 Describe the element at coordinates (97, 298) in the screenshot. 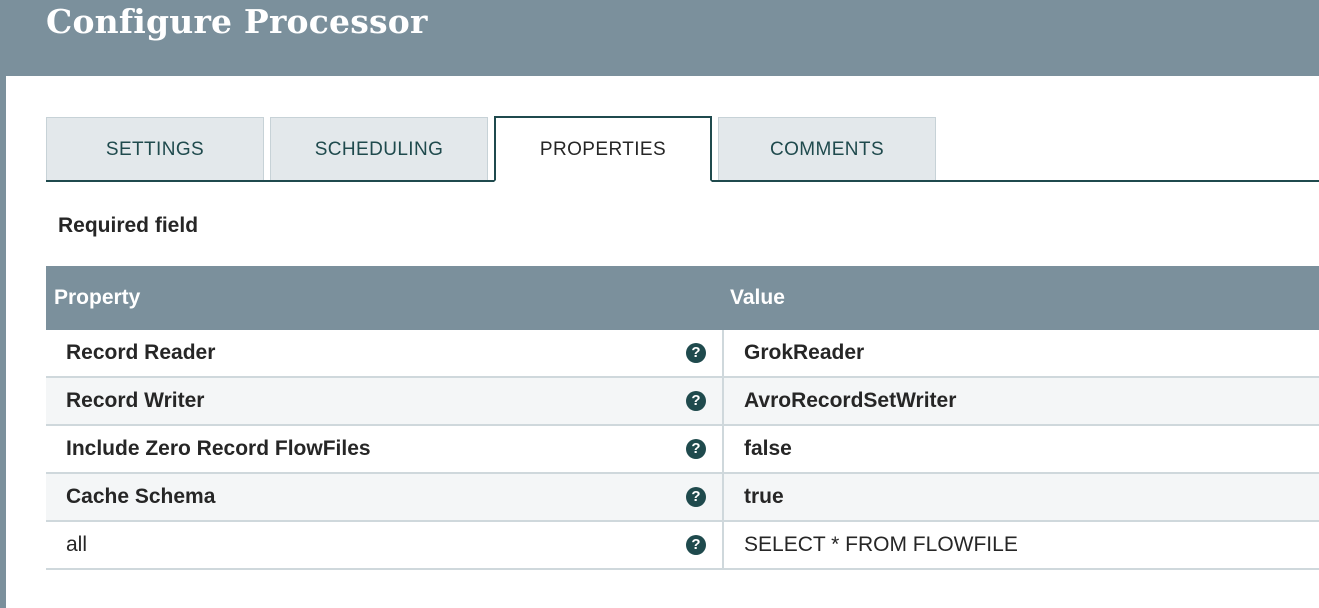

I see `column-header-property: Property` at that location.